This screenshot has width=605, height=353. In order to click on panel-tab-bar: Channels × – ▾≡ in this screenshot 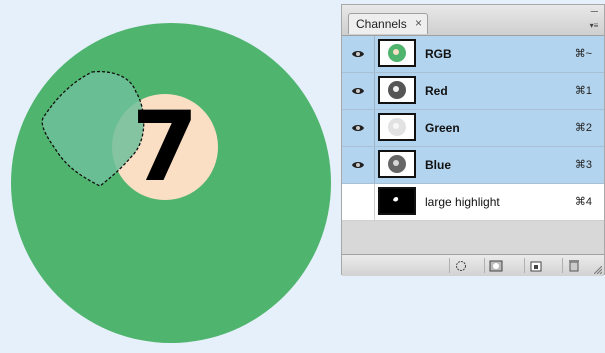, I will do `click(473, 19)`.